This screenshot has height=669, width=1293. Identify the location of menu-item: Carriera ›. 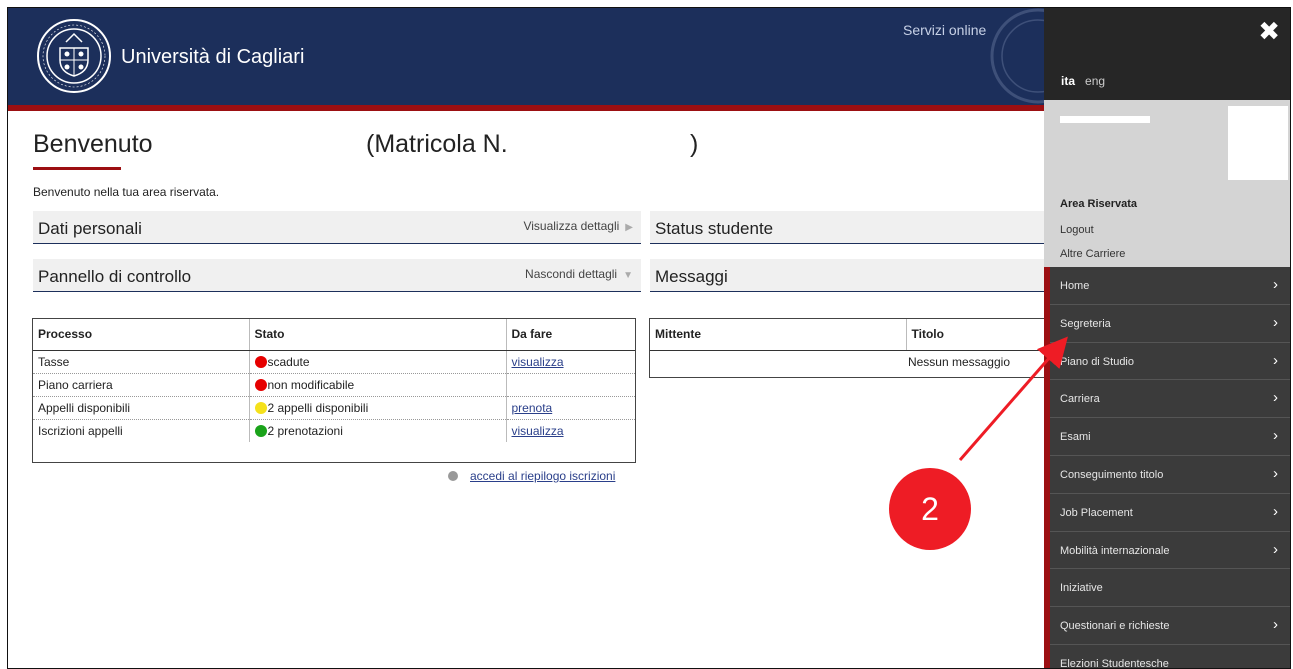
(1170, 399).